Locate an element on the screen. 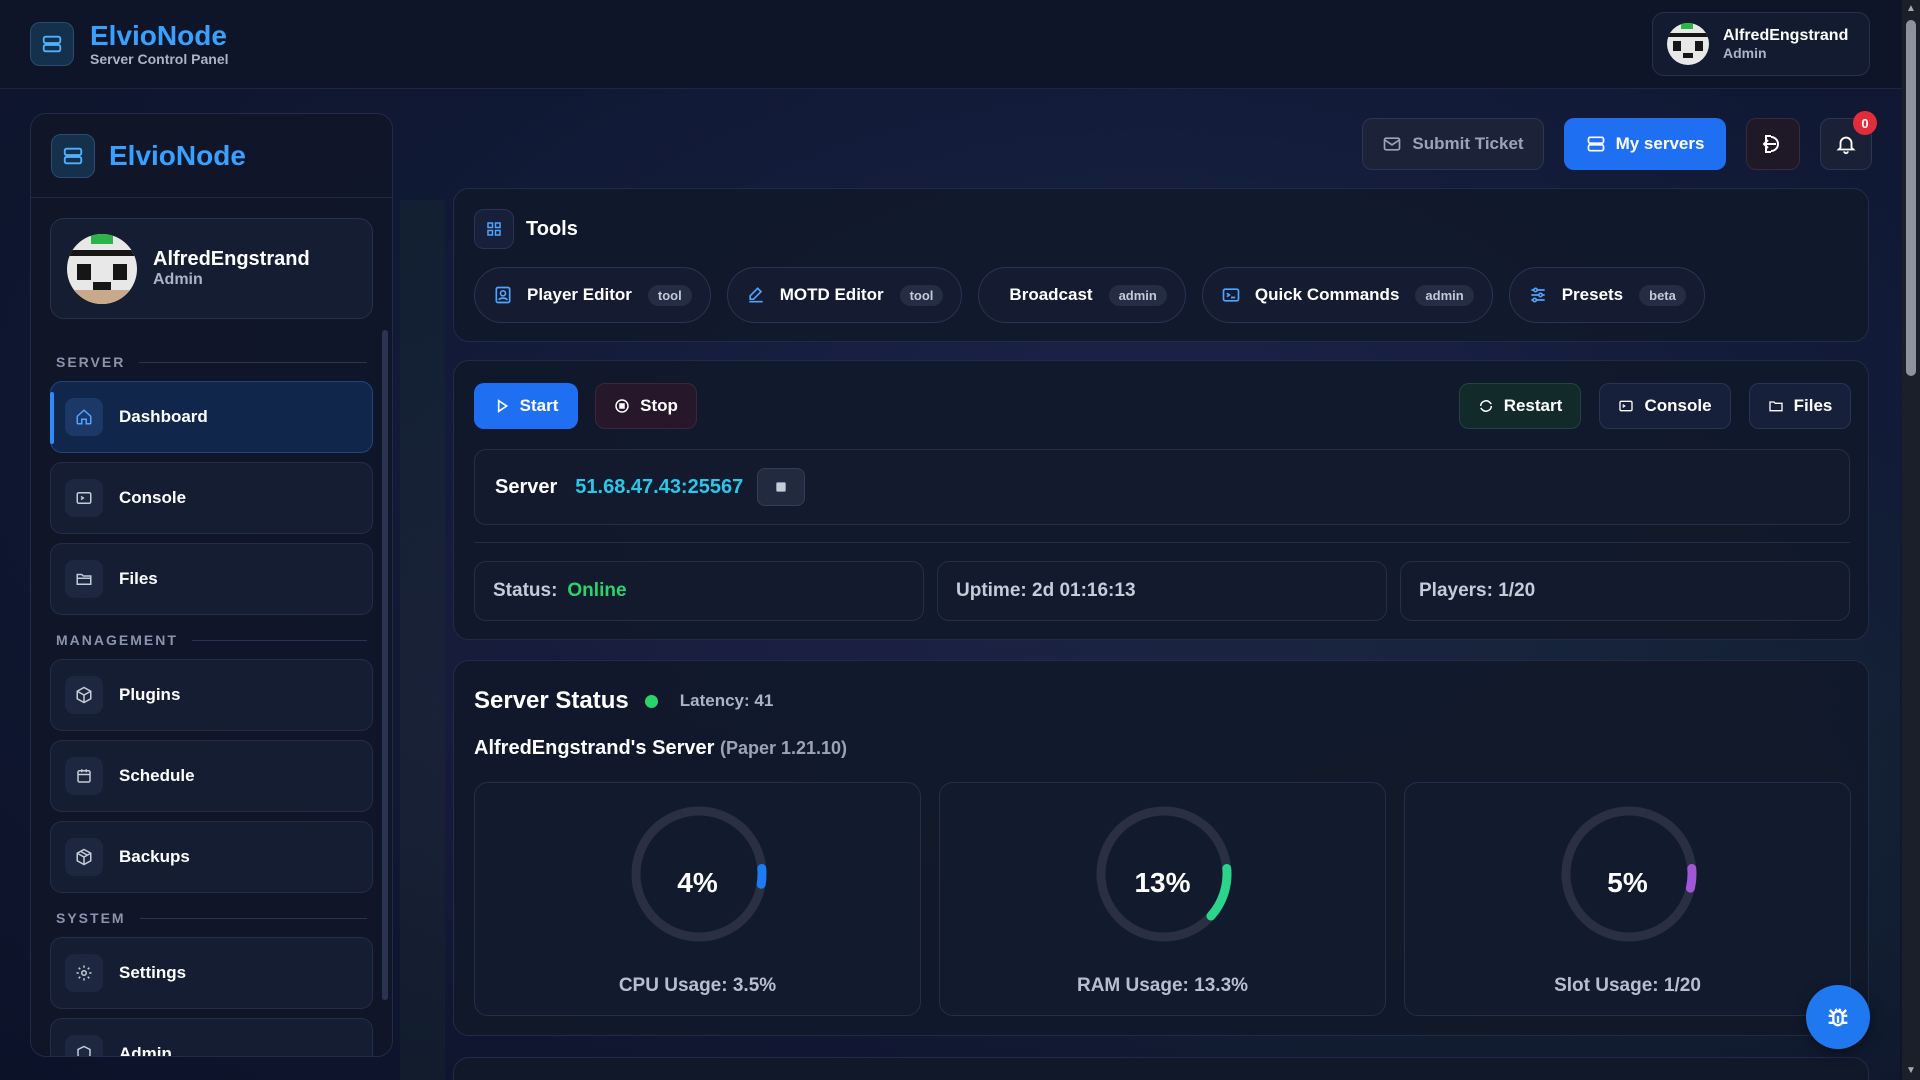 Image resolution: width=1920 pixels, height=1080 pixels. sidebar-item-settings: Settings is located at coordinates (211, 973).